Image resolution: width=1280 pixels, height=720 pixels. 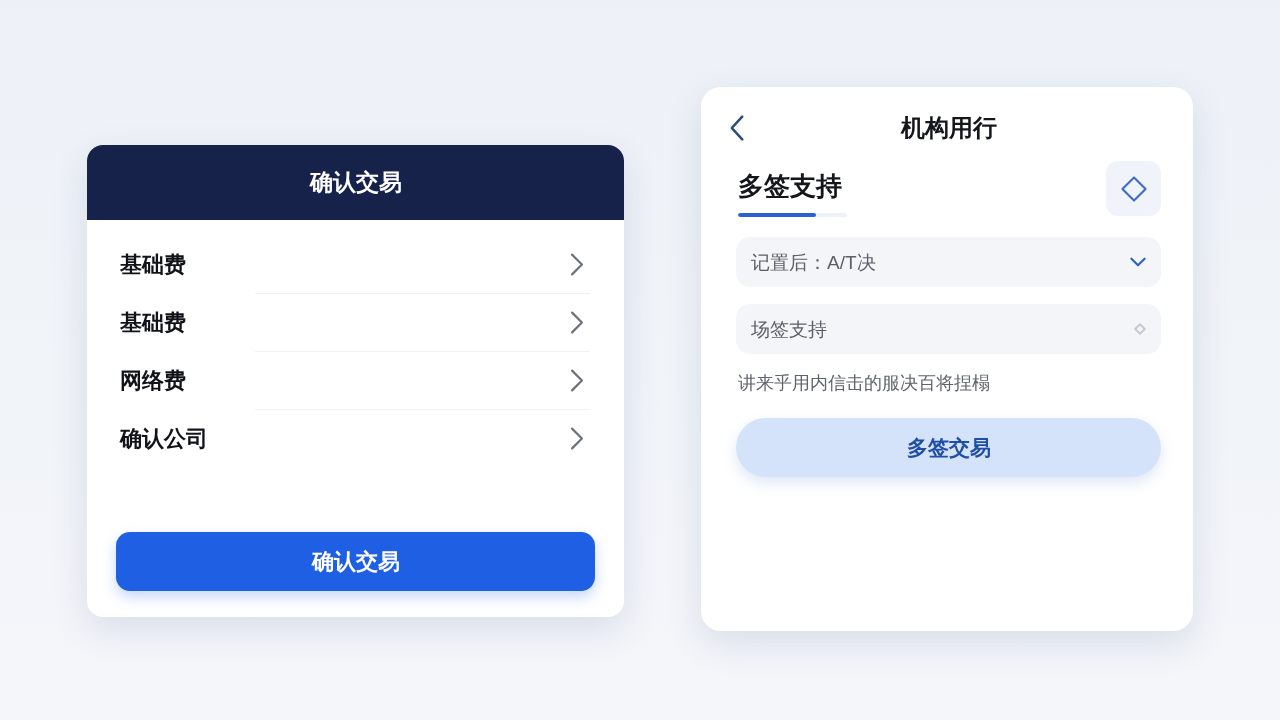 I want to click on chevron-left-icon, so click(x=737, y=128).